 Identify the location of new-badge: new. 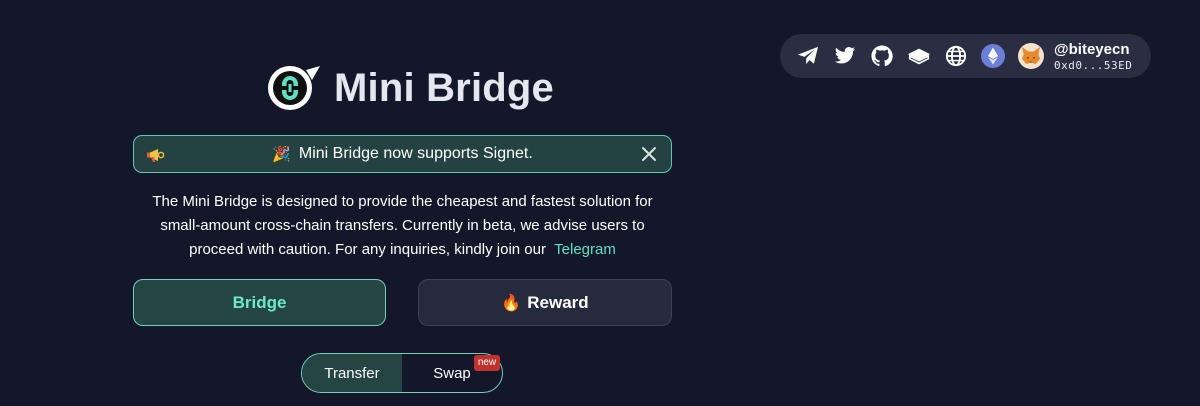
(487, 363).